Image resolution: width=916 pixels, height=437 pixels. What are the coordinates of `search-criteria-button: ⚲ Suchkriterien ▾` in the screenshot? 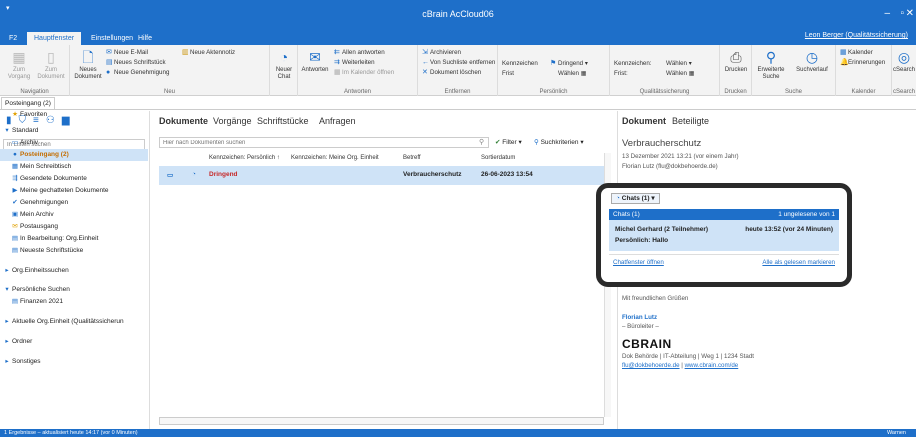 It's located at (559, 142).